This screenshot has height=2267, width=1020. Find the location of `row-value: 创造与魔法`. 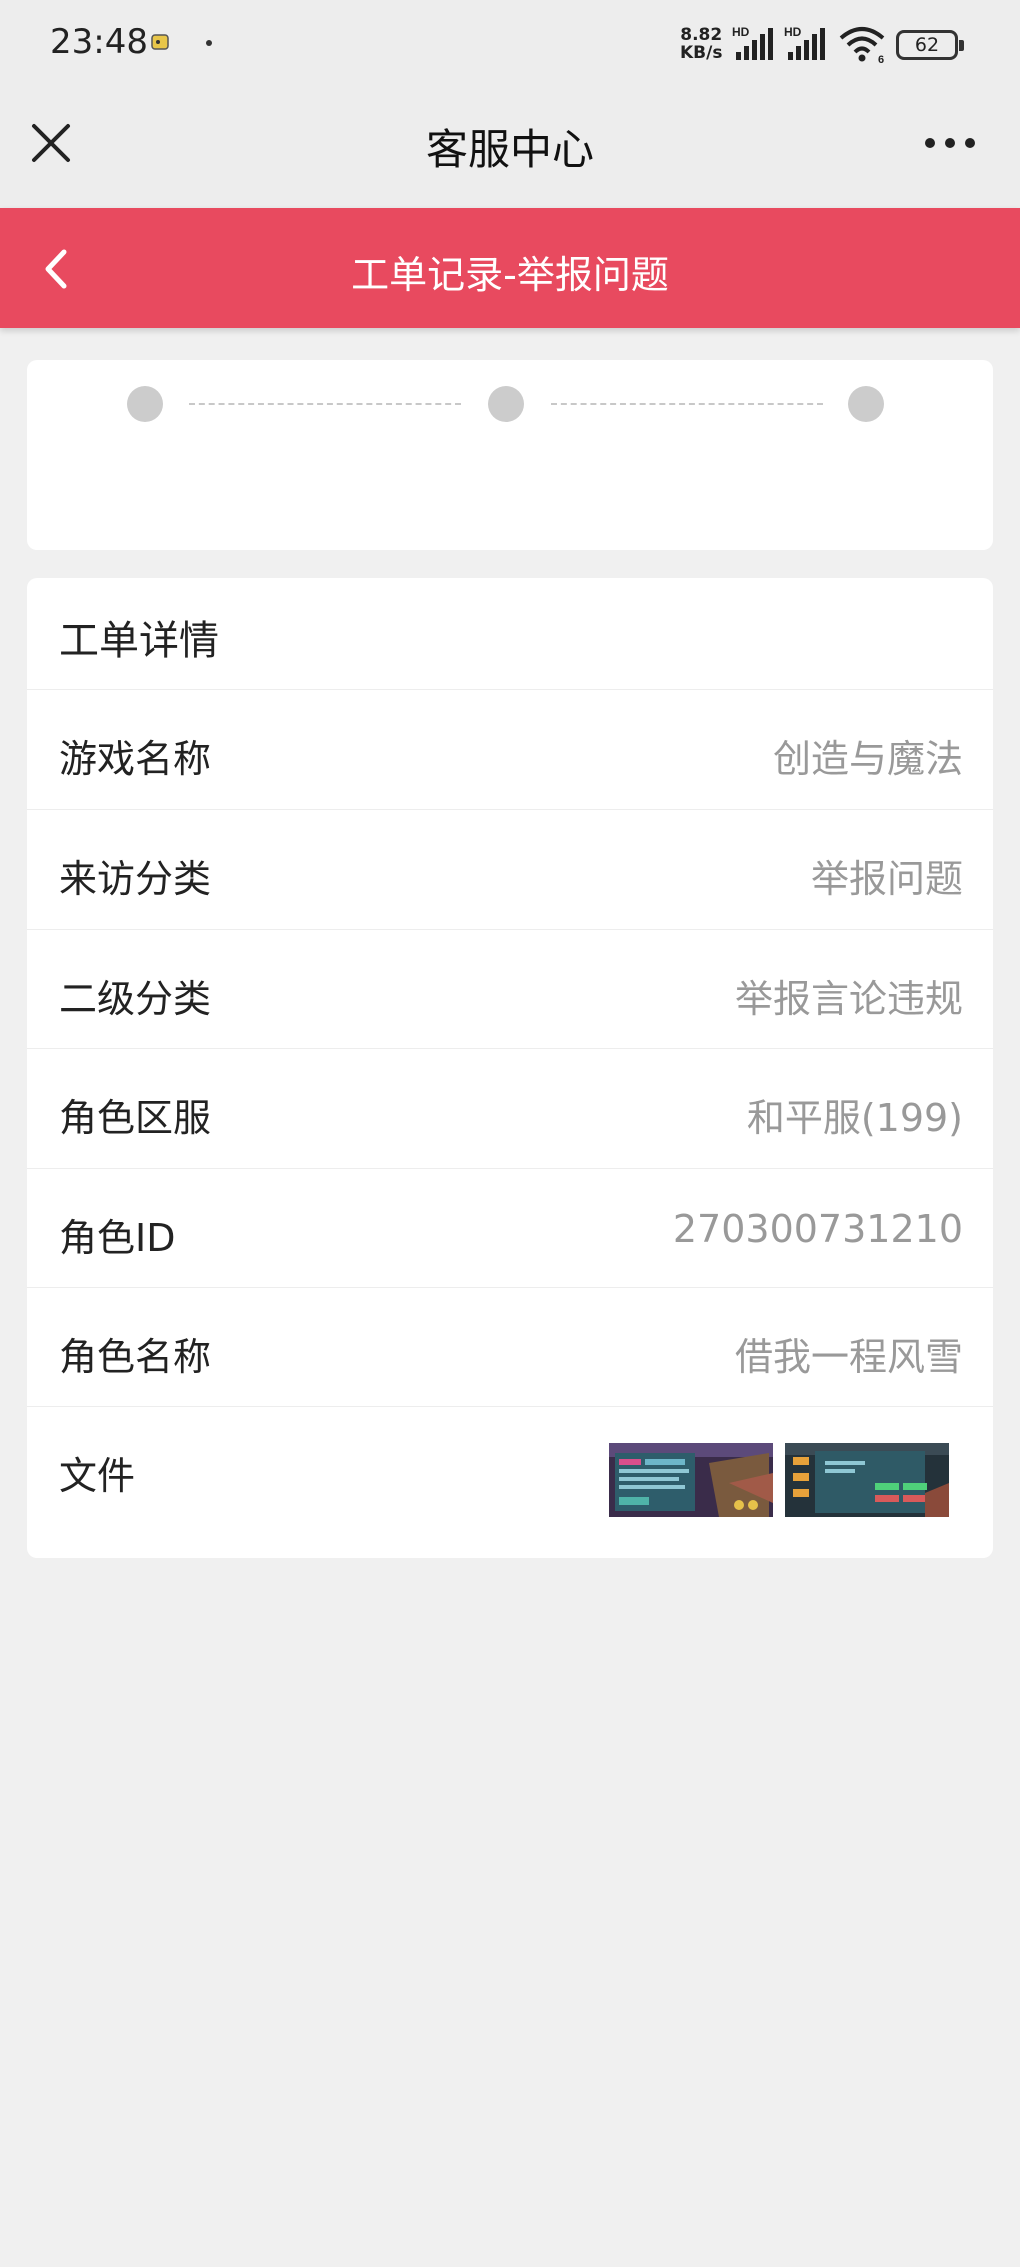

row-value: 创造与魔法 is located at coordinates (867, 759).